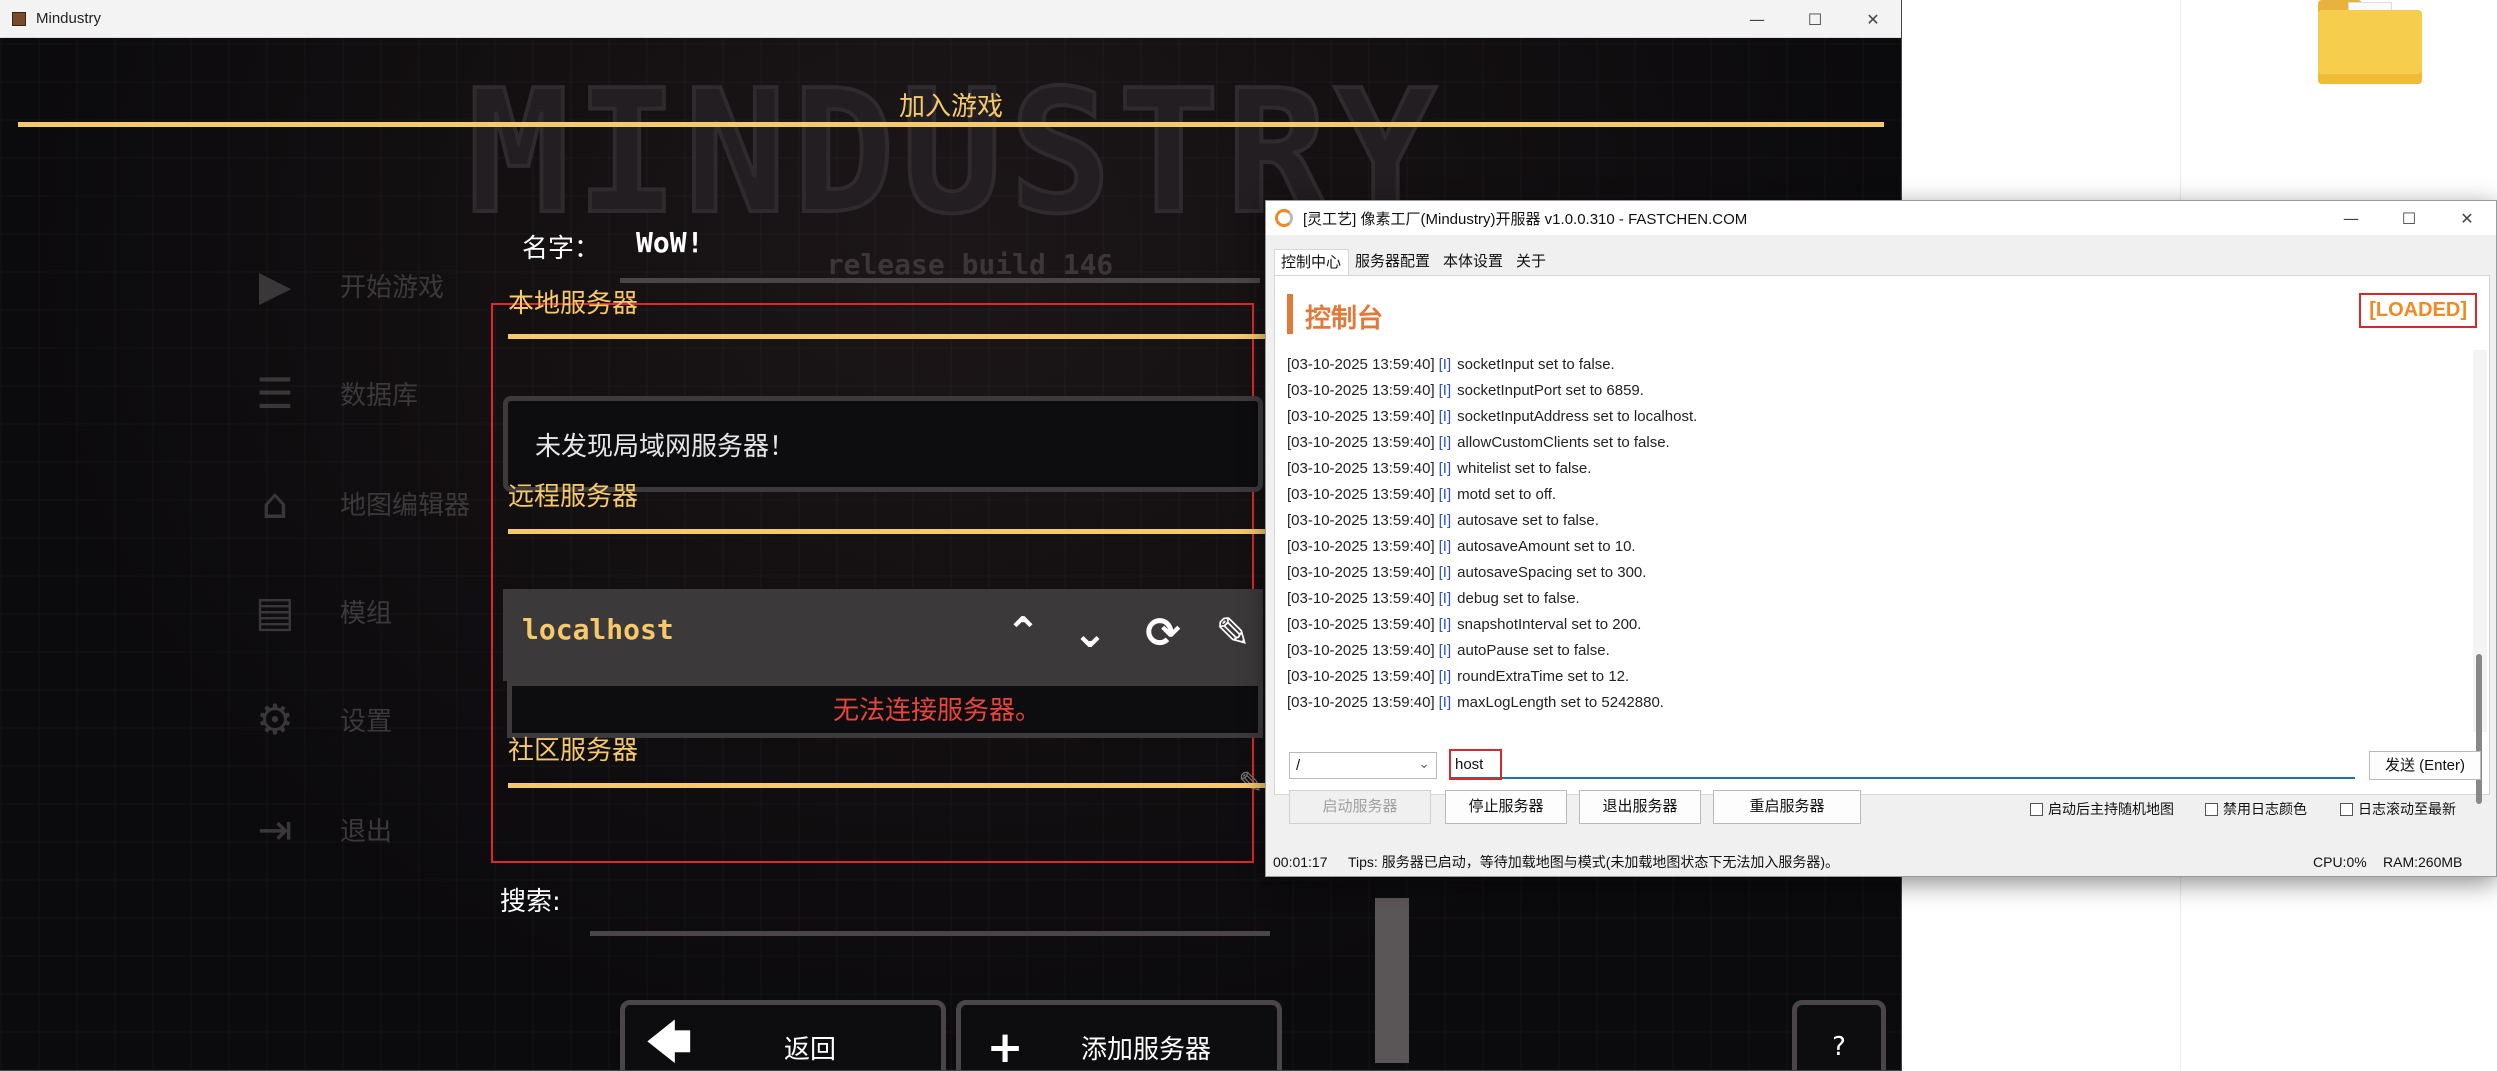 This screenshot has height=1071, width=2497. I want to click on community-servers-divider, so click(888, 785).